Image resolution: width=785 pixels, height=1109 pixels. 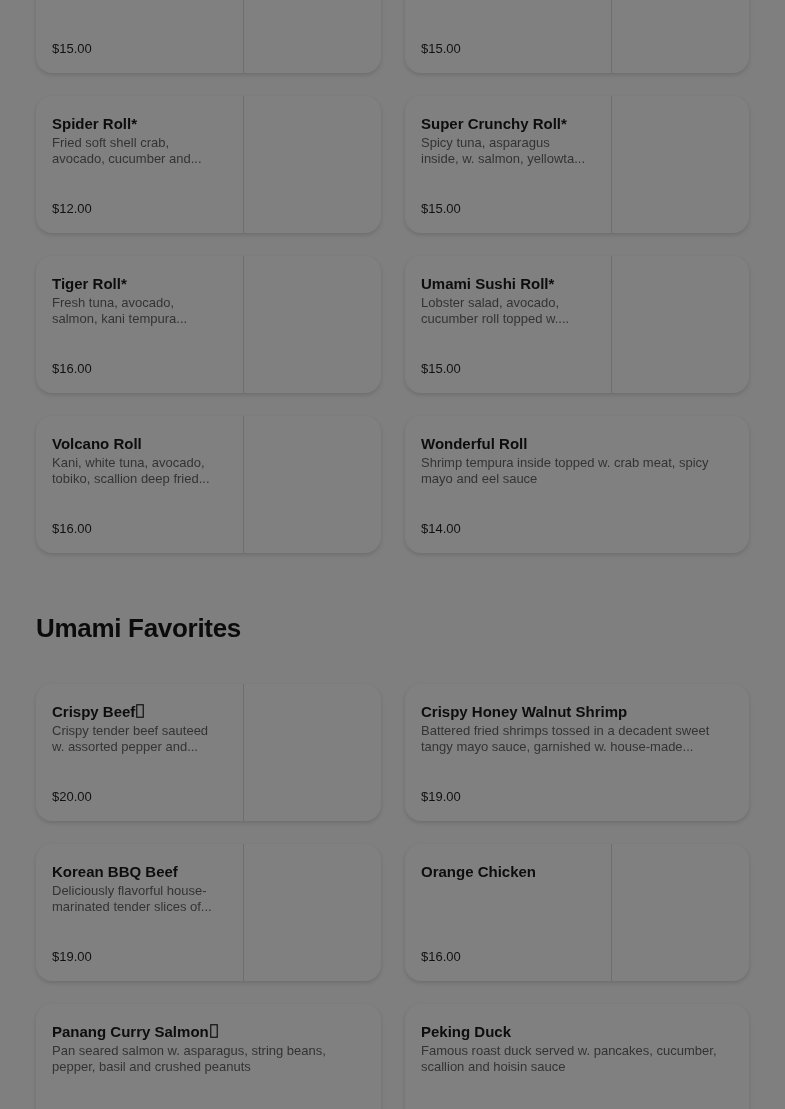 What do you see at coordinates (139, 628) in the screenshot?
I see `section-heading: Umami Favorites` at bounding box center [139, 628].